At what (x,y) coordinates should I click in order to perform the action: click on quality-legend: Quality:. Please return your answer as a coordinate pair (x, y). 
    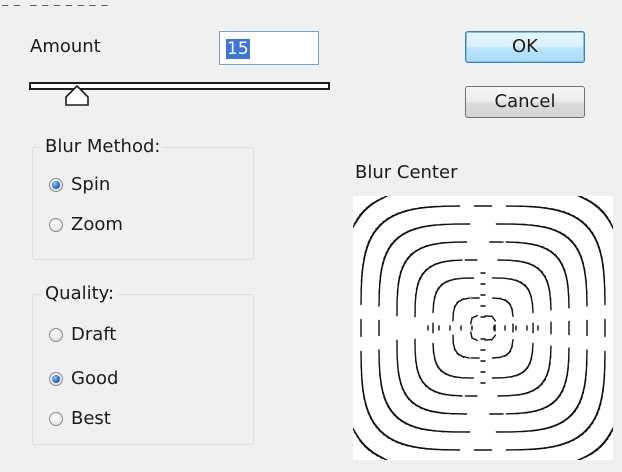
    Looking at the image, I should click on (80, 293).